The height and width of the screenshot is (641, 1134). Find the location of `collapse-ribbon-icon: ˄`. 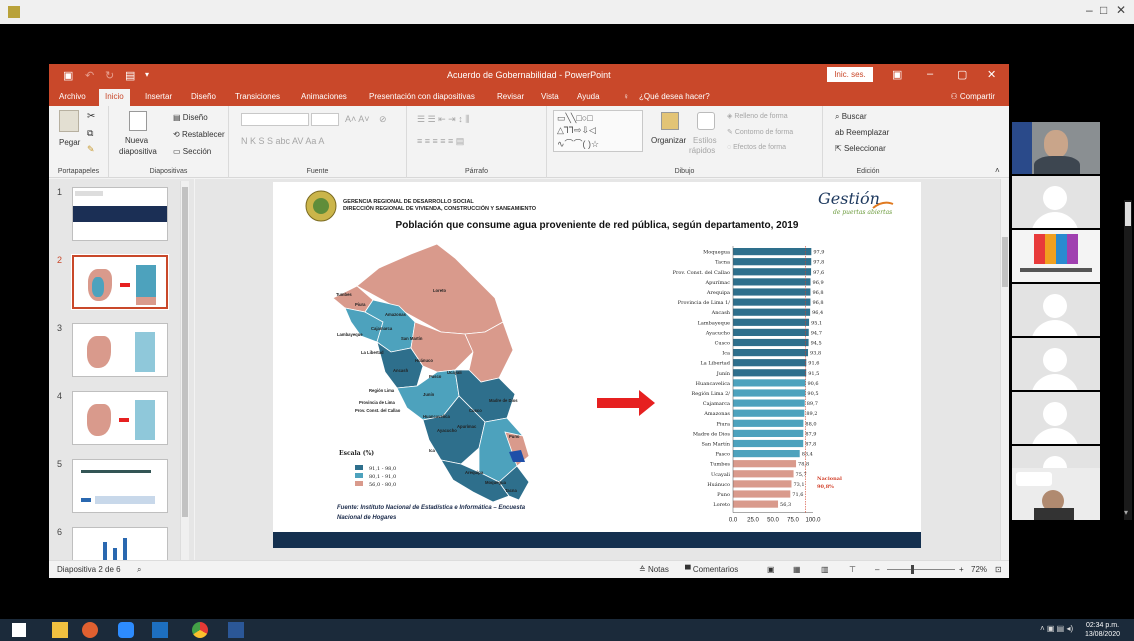

collapse-ribbon-icon: ˄ is located at coordinates (997, 170).